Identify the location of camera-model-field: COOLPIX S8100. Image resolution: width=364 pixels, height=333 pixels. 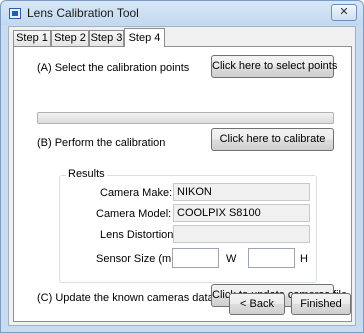
(241, 213).